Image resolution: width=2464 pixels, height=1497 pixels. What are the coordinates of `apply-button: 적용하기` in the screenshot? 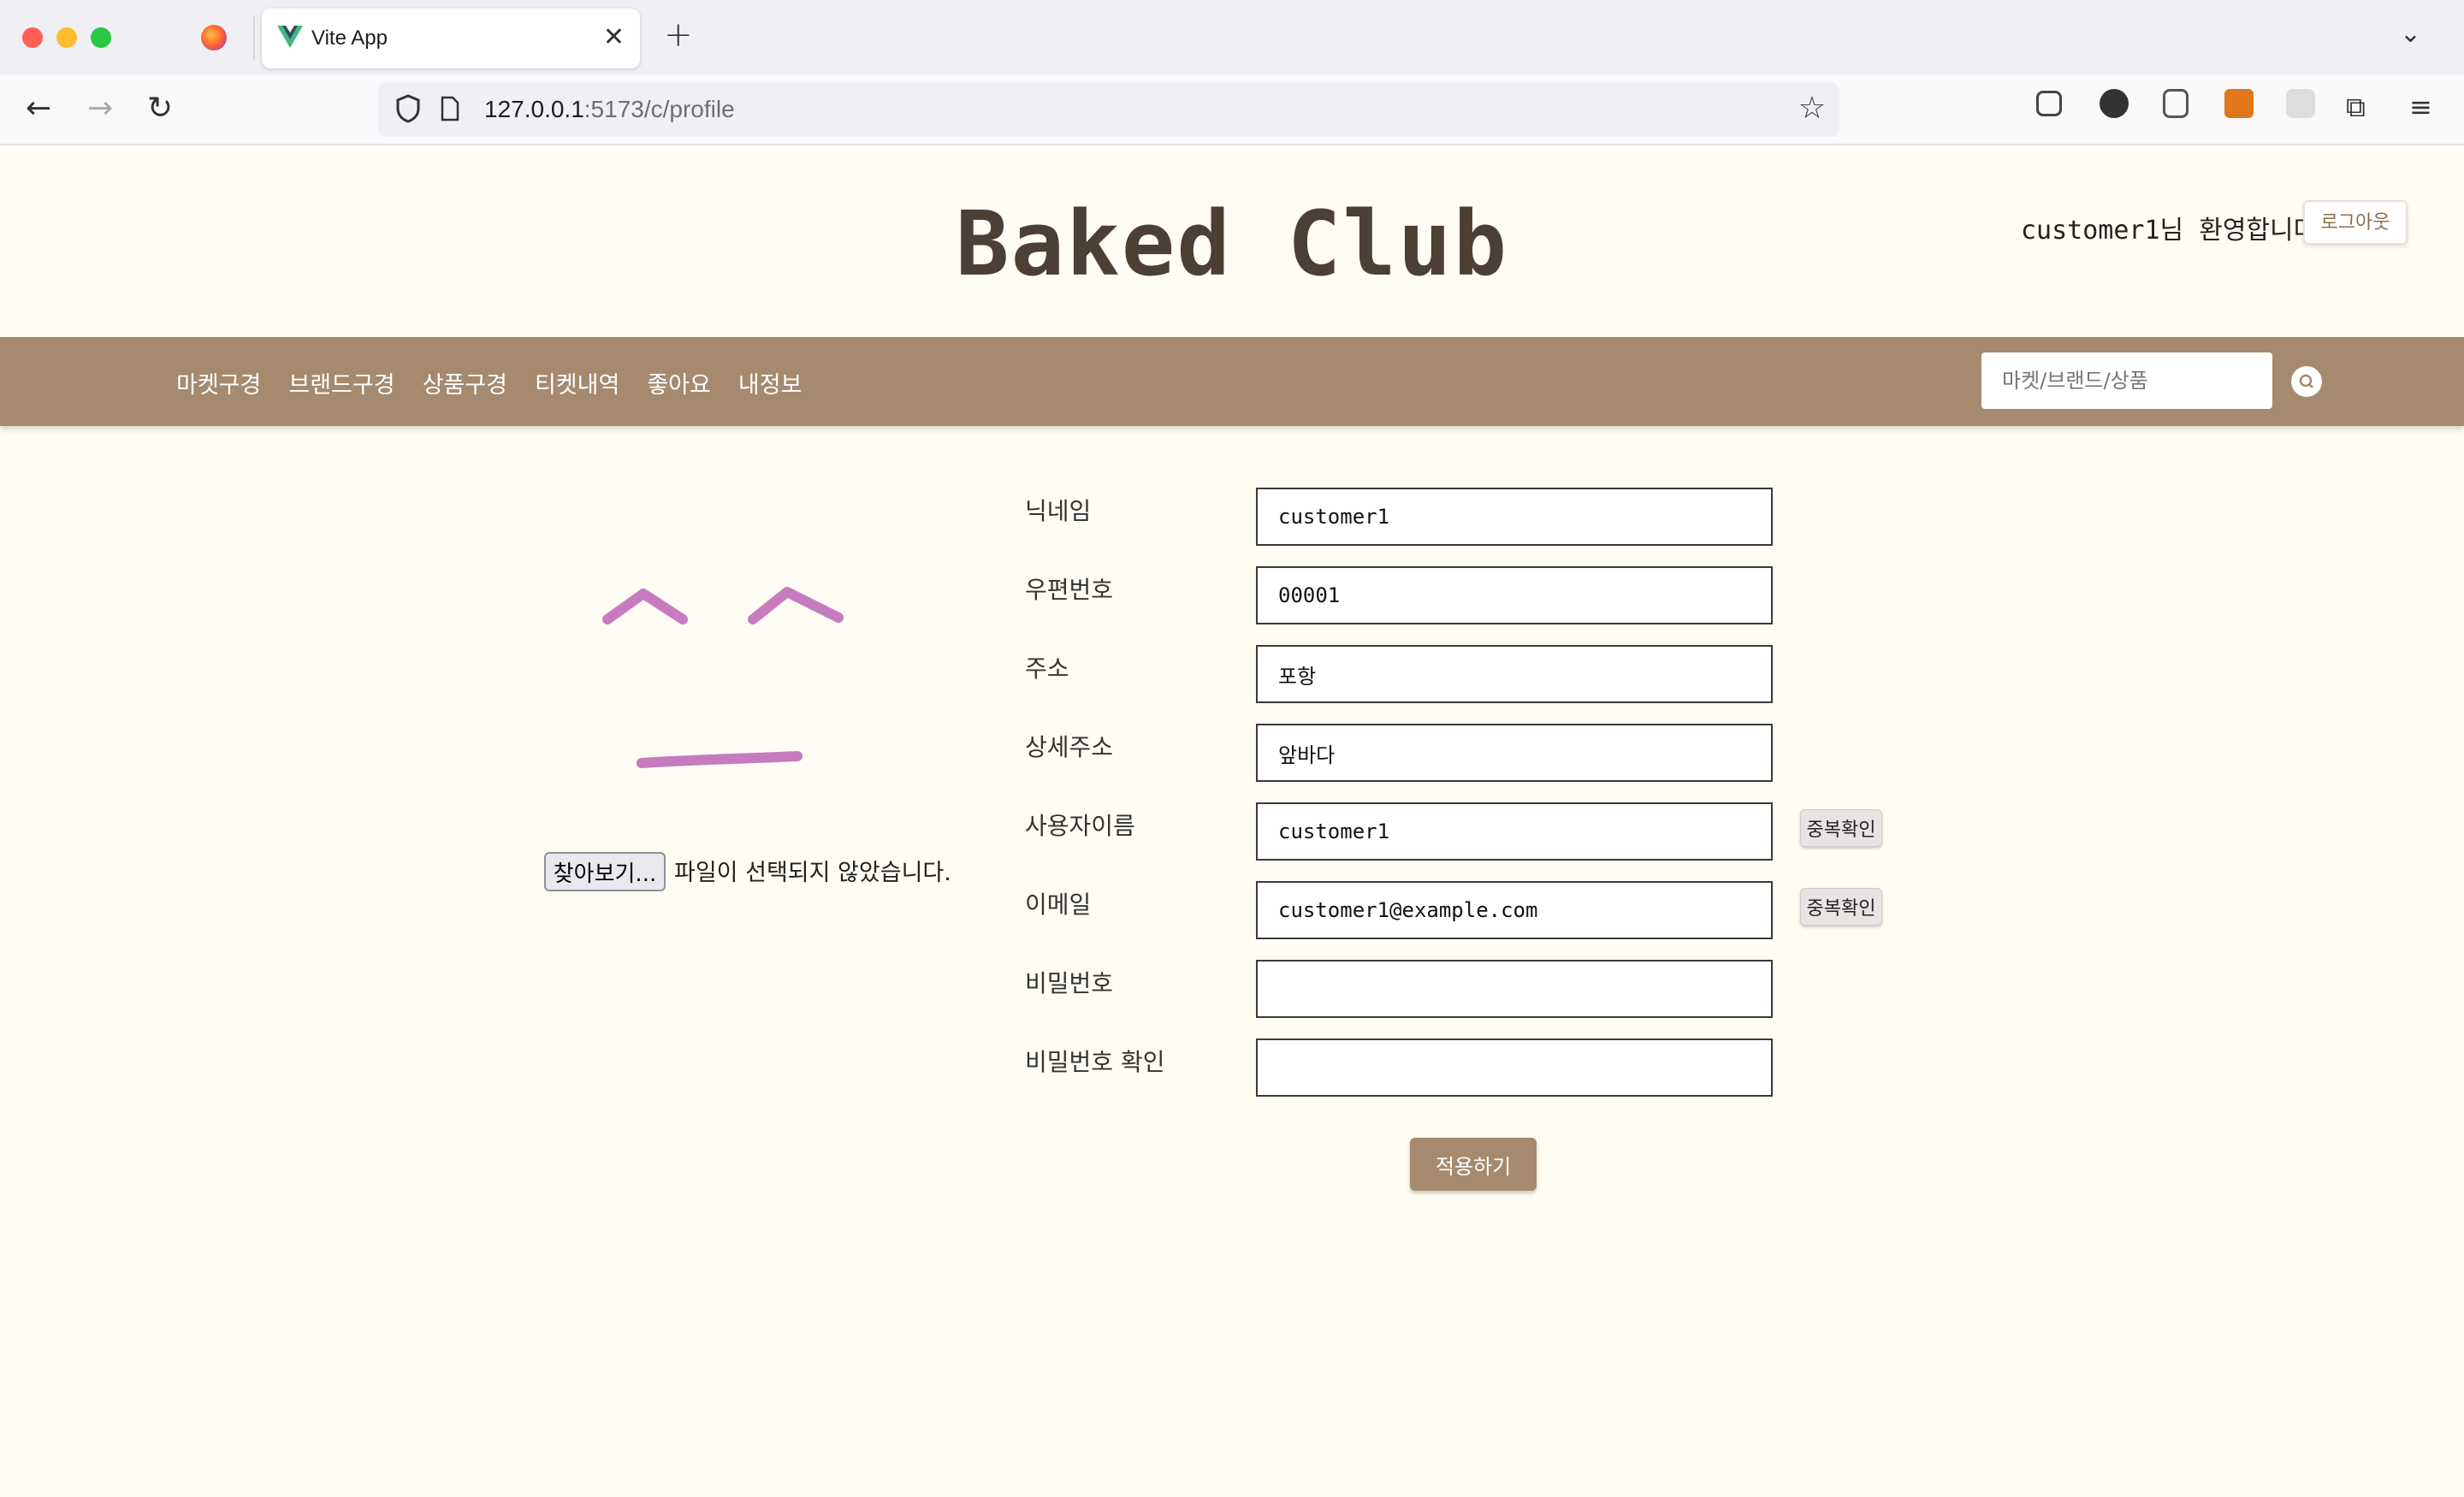 It's located at (1473, 1164).